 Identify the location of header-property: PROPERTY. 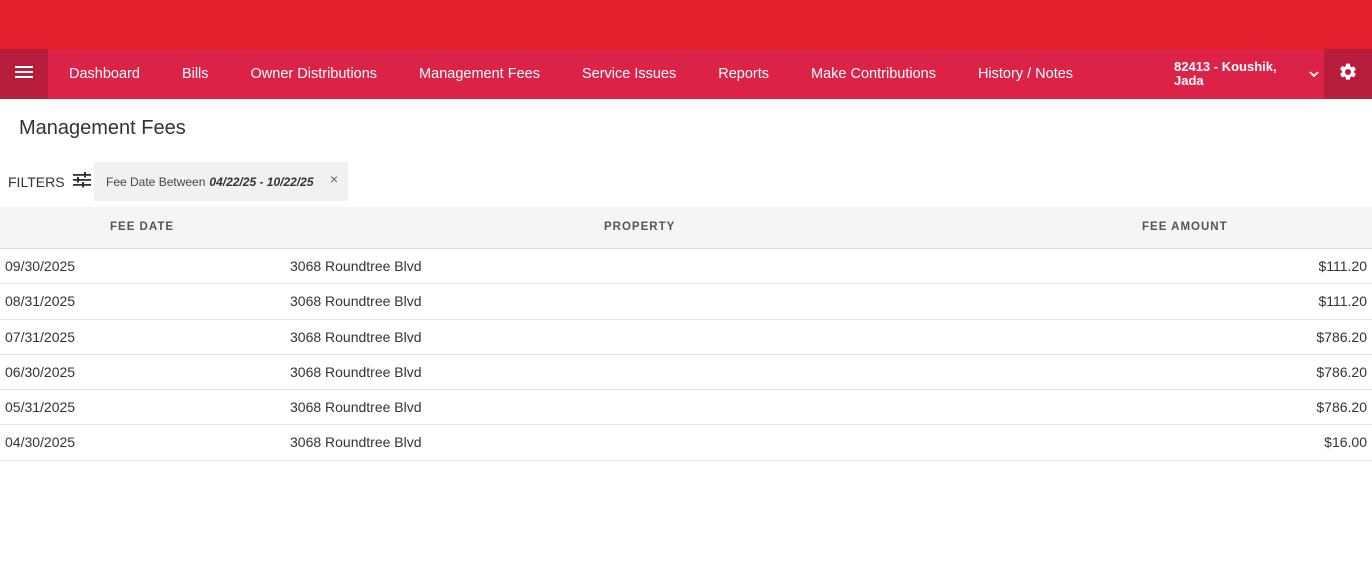
(639, 227).